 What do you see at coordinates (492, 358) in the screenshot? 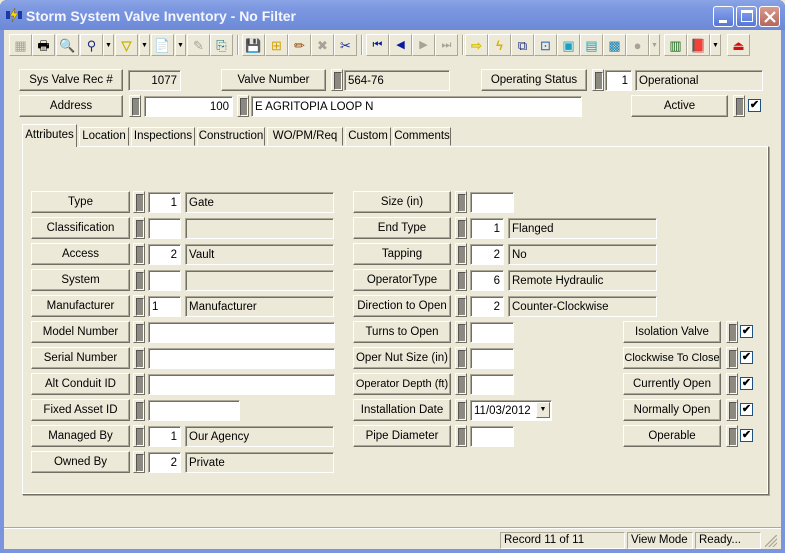
I see `oper-nut-size-field` at bounding box center [492, 358].